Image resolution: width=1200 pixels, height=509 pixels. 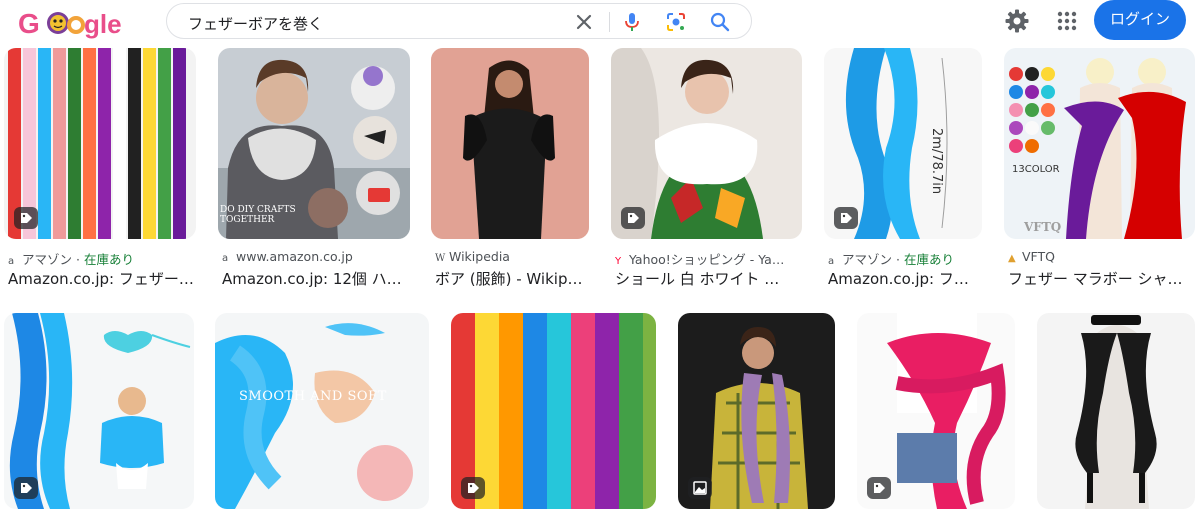 What do you see at coordinates (255, 23) in the screenshot?
I see `search-input: フェザーボアを巻く` at bounding box center [255, 23].